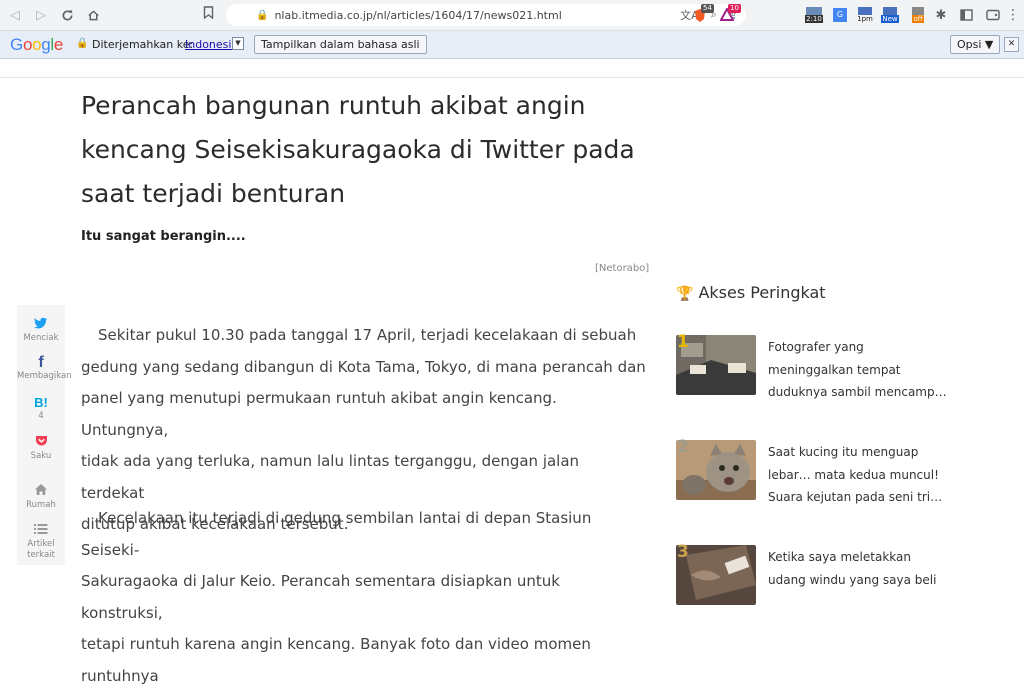  Describe the element at coordinates (512, 77) in the screenshot. I see `header-divider` at that location.